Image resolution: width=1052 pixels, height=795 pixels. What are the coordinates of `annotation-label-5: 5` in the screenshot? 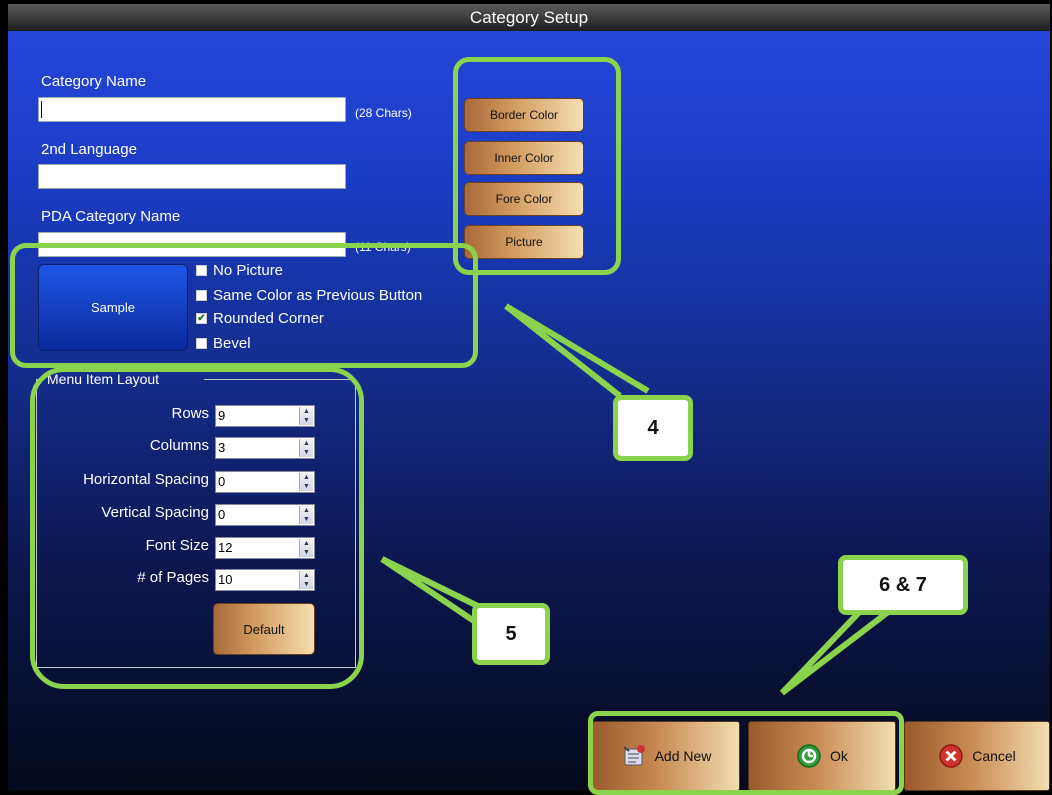 It's located at (511, 634).